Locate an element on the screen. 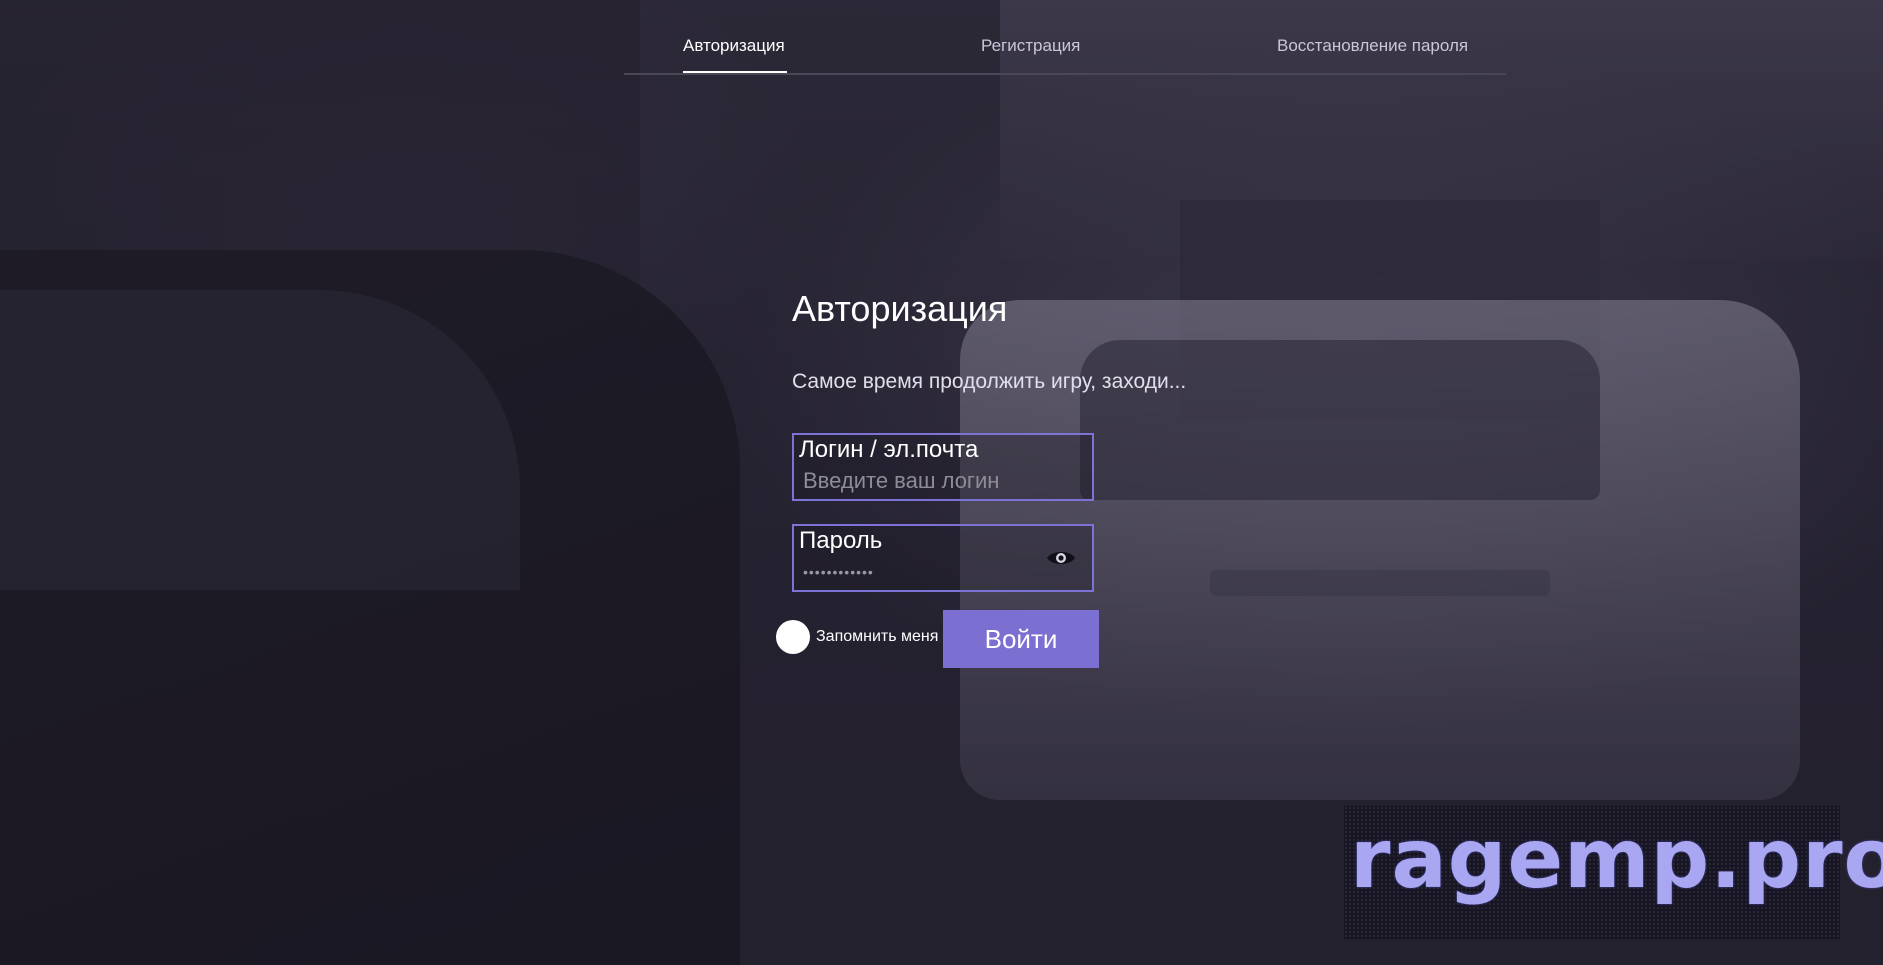  remember-me-switch is located at coordinates (793, 637).